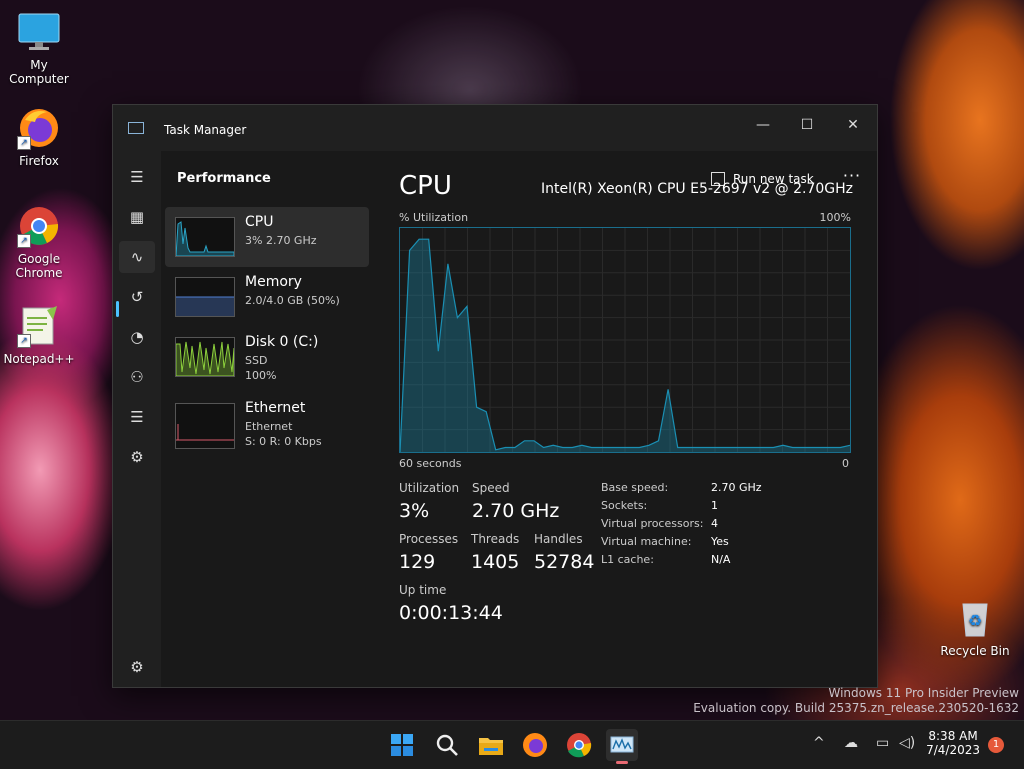 The width and height of the screenshot is (1024, 769). Describe the element at coordinates (975, 651) in the screenshot. I see `desktop-icon-label: Recycle Bin` at that location.